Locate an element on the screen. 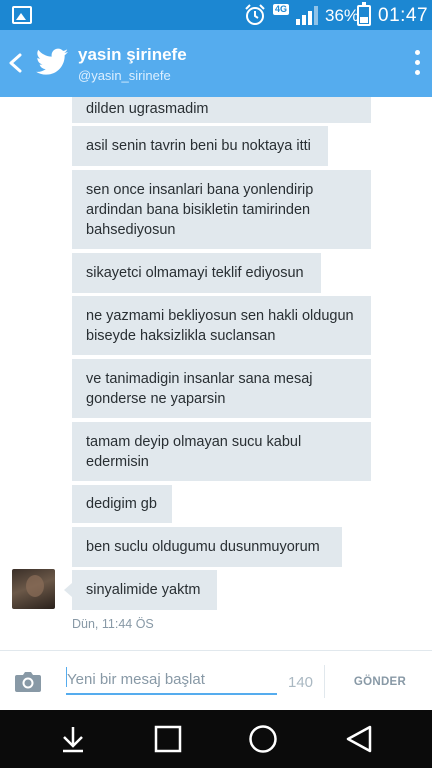 The height and width of the screenshot is (768, 432). message-text: dedigim gb is located at coordinates (121, 504).